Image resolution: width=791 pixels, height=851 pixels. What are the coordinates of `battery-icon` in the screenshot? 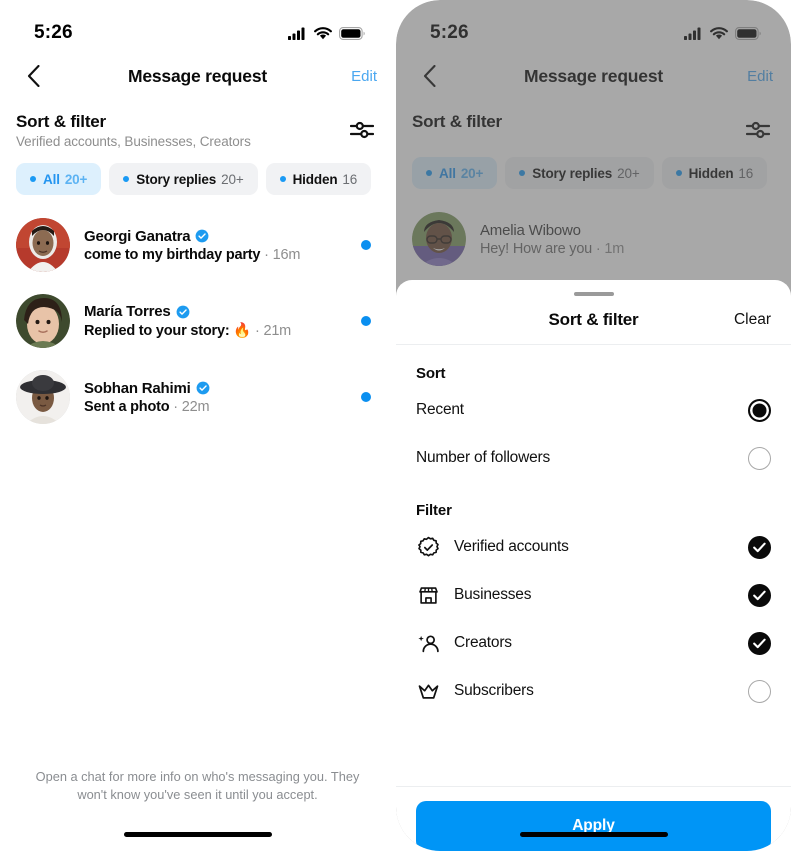 It's located at (748, 33).